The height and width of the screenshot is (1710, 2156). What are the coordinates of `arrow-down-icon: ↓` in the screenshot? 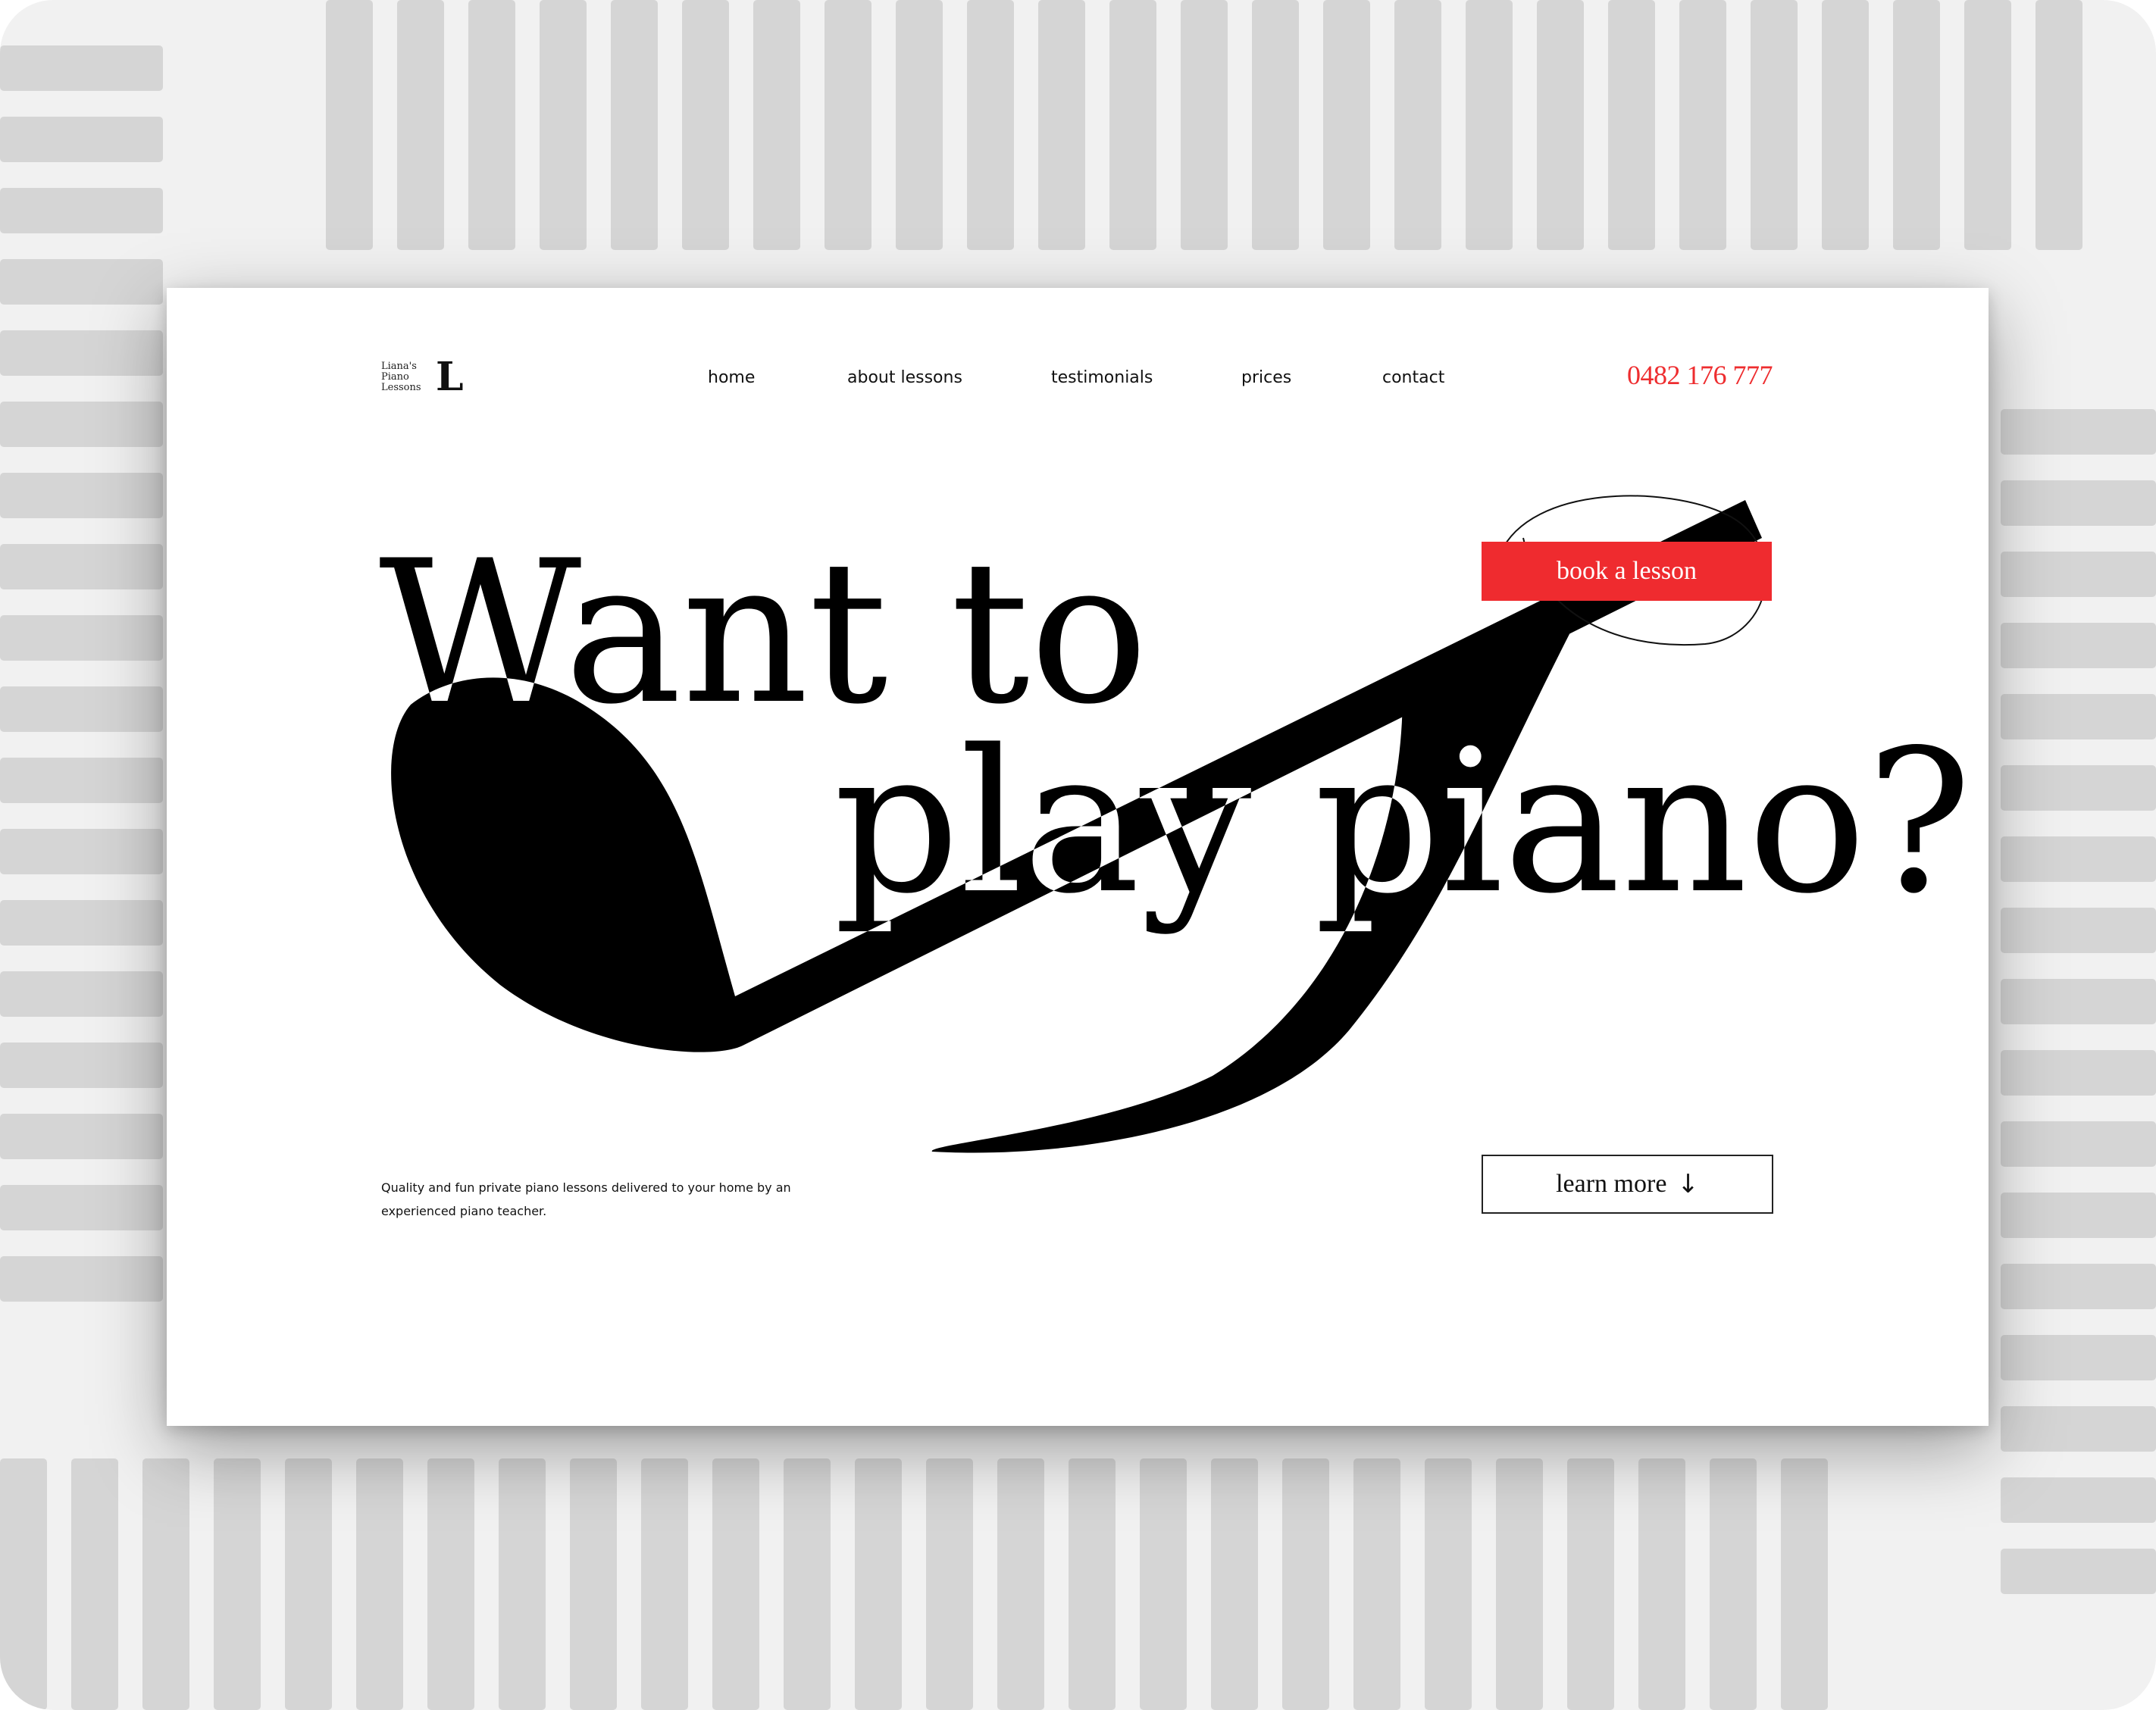 It's located at (1688, 1184).